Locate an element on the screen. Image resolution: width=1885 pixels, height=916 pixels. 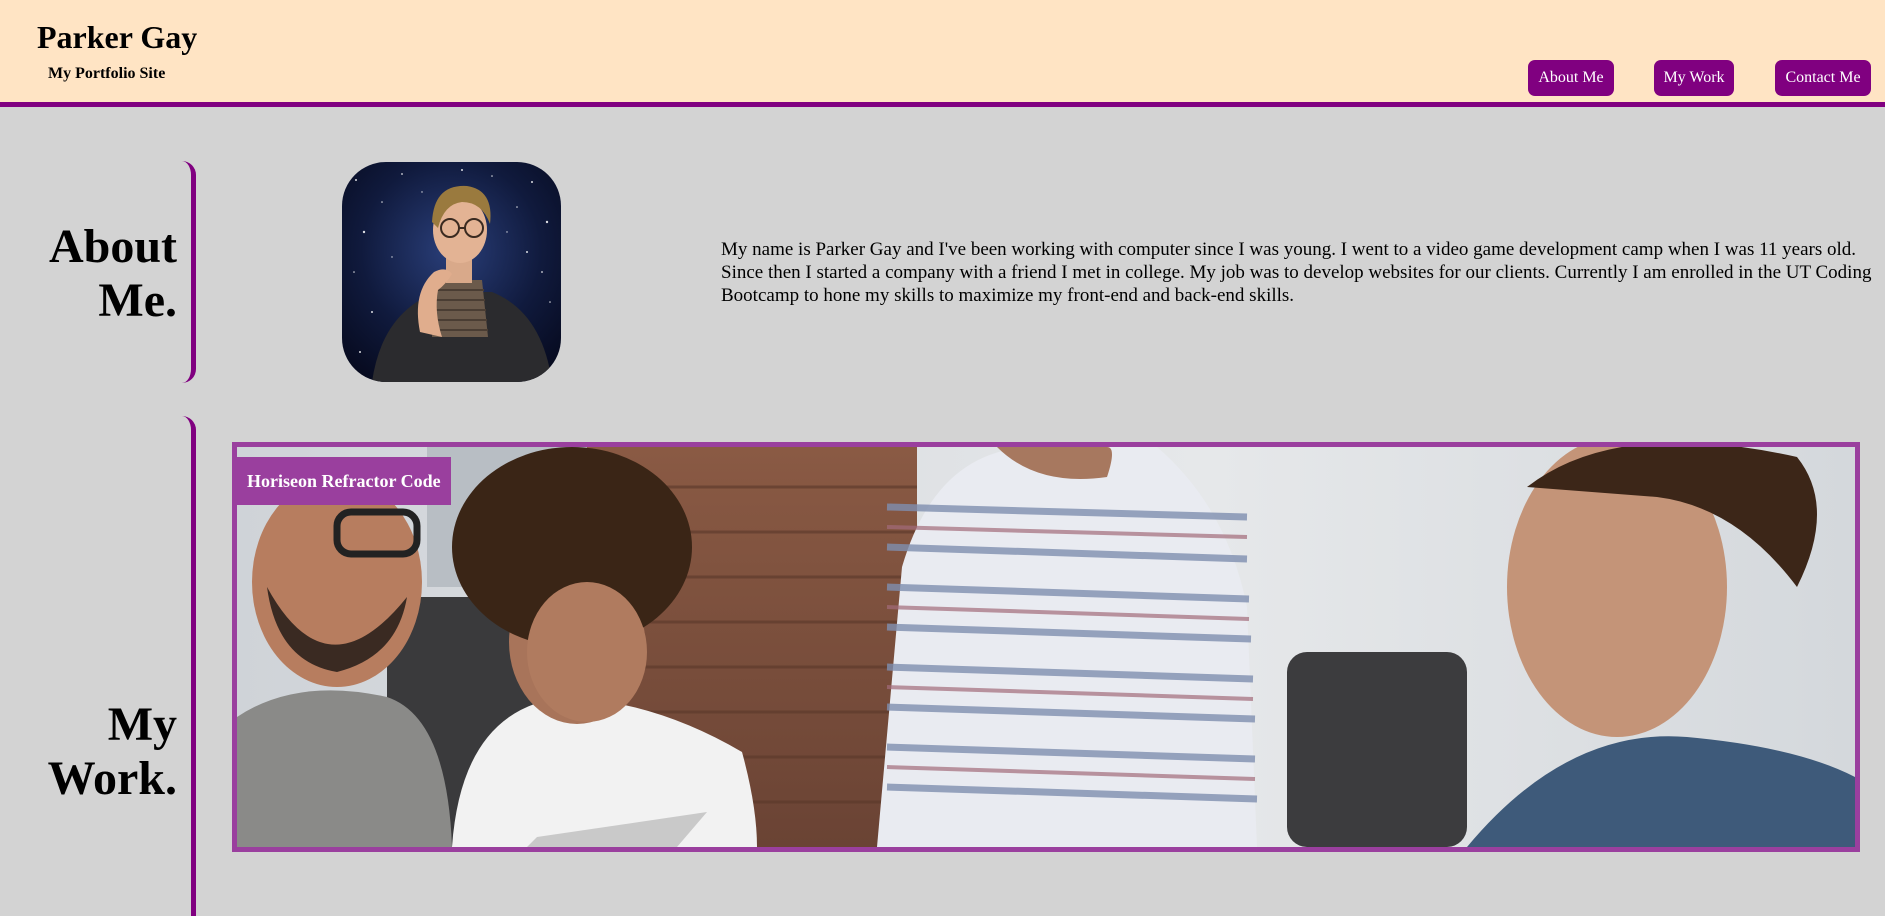
about-bracket-divider is located at coordinates (189, 272).